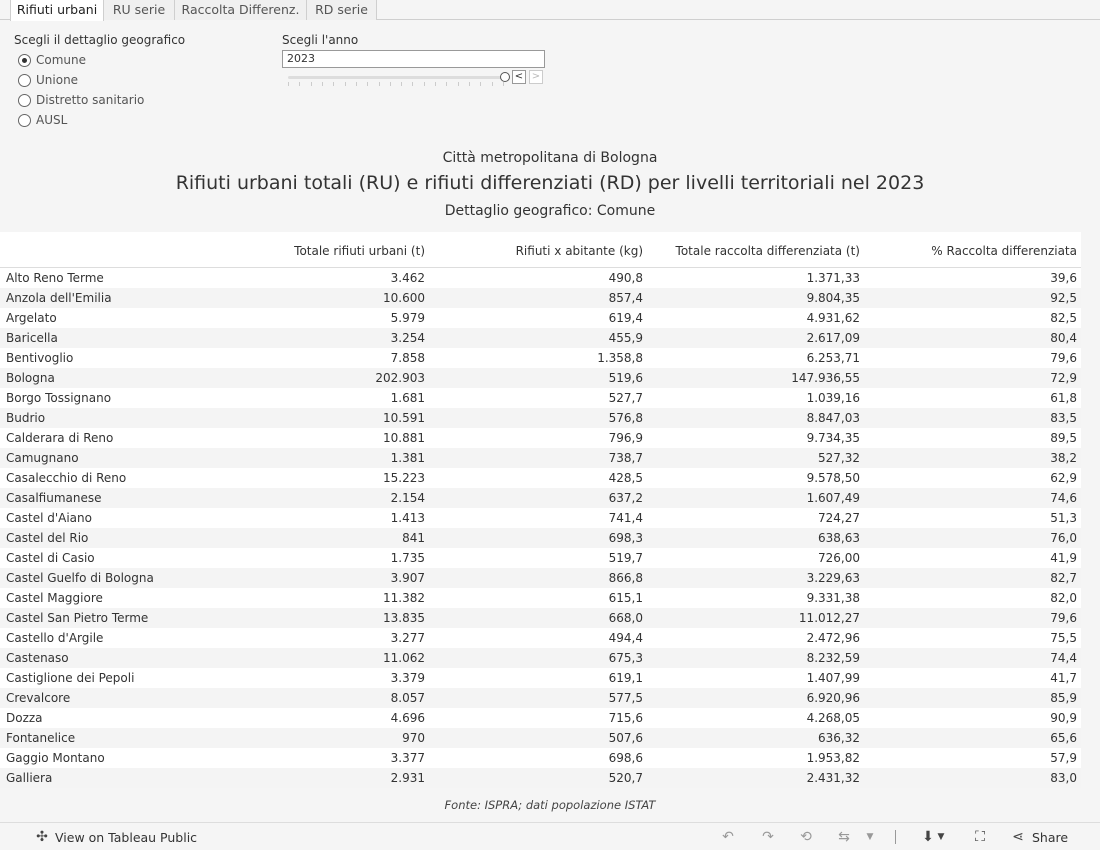 Image resolution: width=1100 pixels, height=850 pixels. I want to click on radio-option-comune: Comune, so click(52, 60).